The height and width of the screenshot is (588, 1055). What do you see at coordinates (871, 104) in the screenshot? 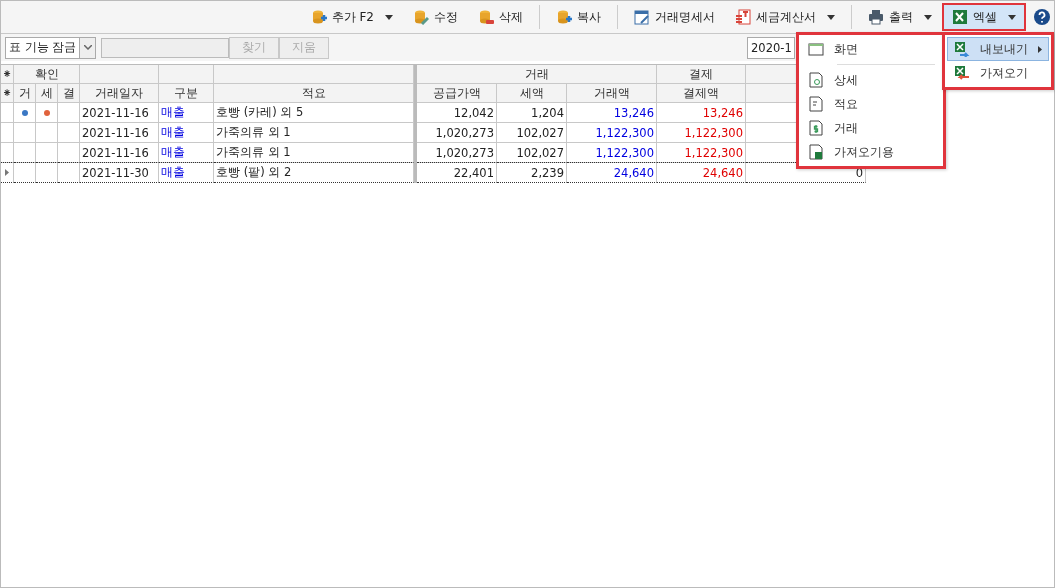
I see `menu-item: 적요` at bounding box center [871, 104].